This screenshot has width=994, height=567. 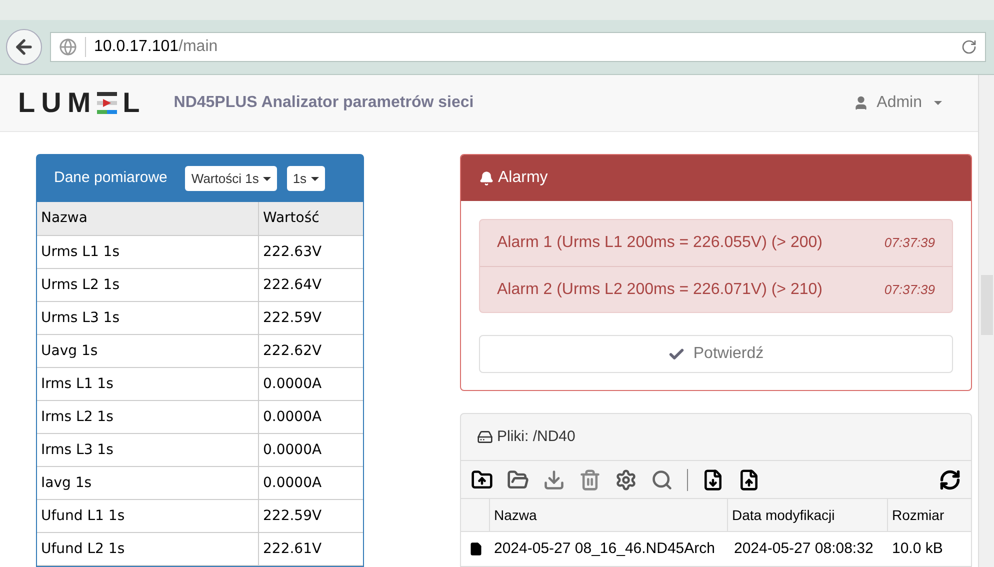 I want to click on table-cell: Iavg 1s, so click(x=148, y=483).